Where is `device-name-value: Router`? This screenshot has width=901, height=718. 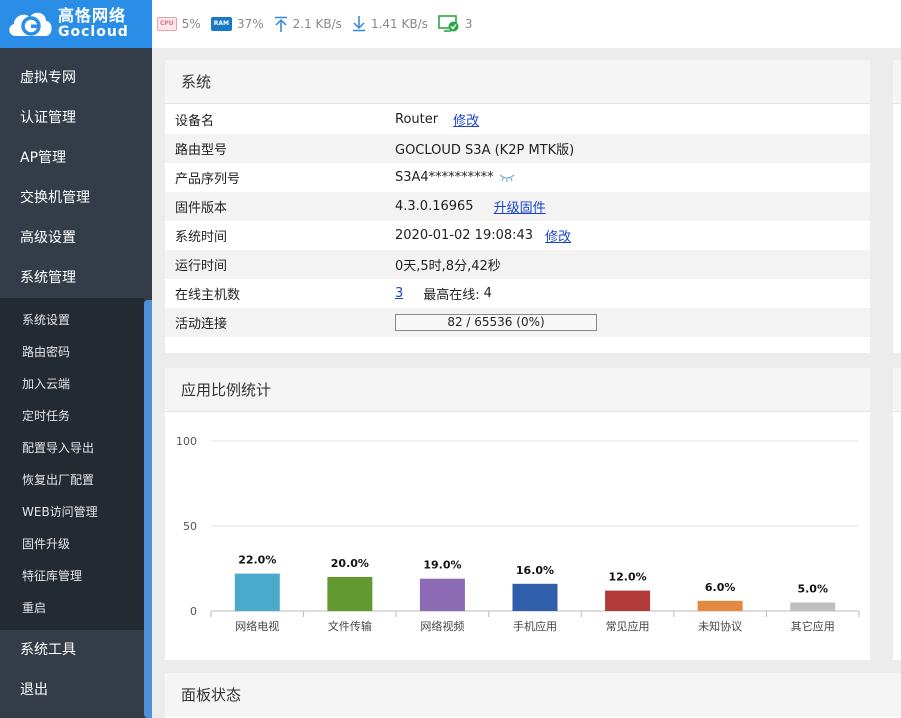
device-name-value: Router is located at coordinates (417, 119).